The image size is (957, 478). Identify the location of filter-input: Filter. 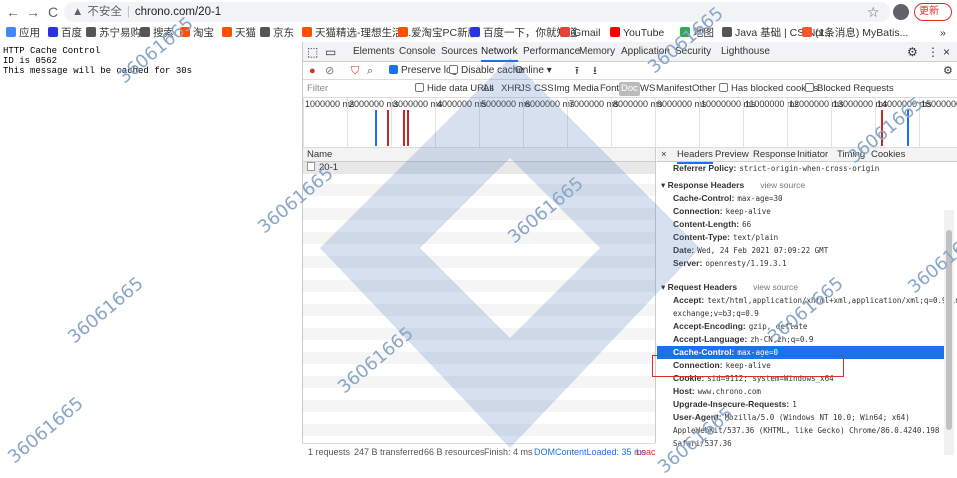
(317, 89).